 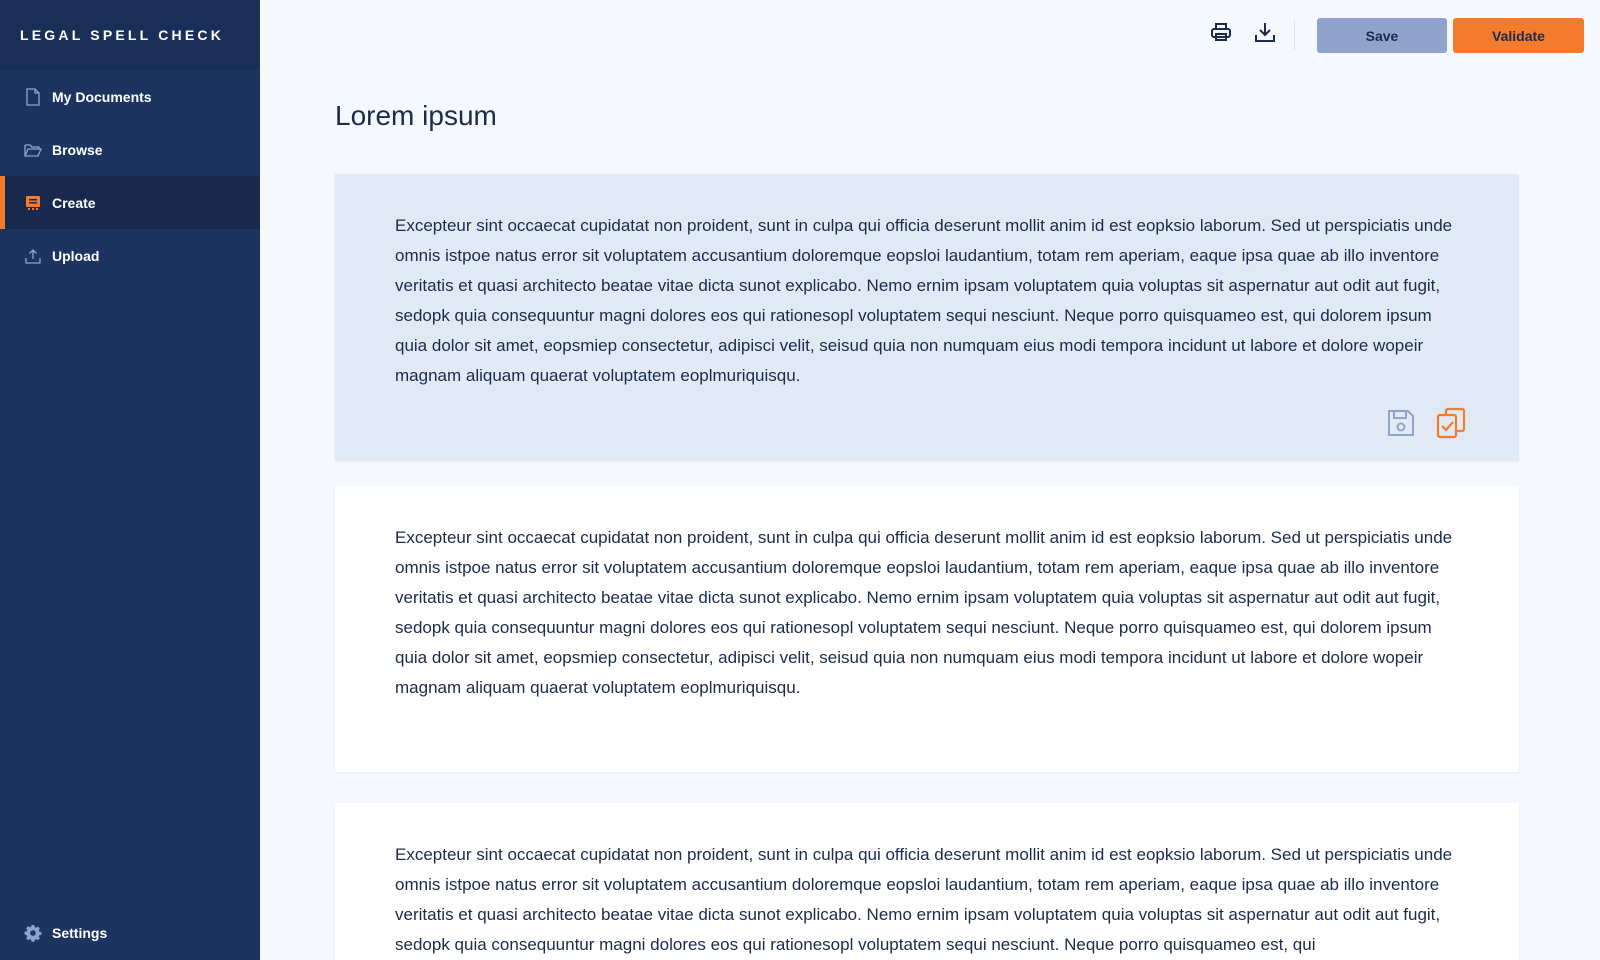 I want to click on settings-label: Settings, so click(x=80, y=933).